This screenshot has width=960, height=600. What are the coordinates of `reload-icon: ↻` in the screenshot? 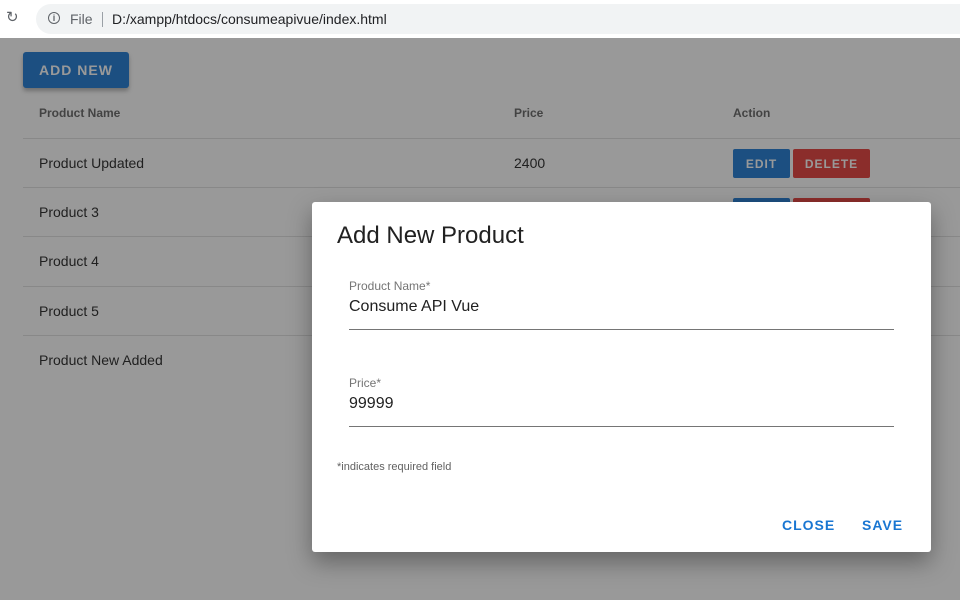 It's located at (14, 18).